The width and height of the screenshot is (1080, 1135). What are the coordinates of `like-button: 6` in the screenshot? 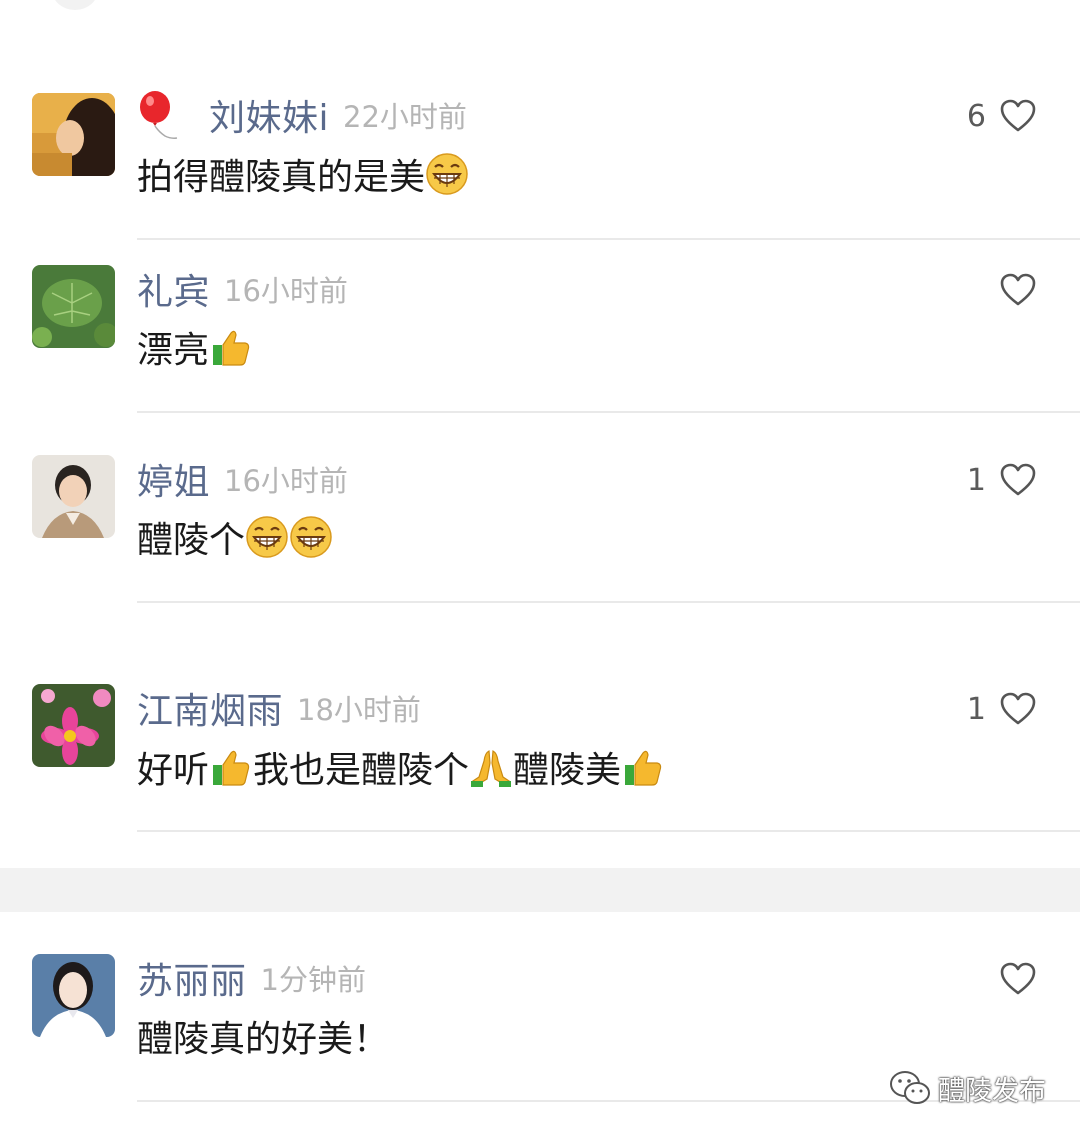 It's located at (1001, 116).